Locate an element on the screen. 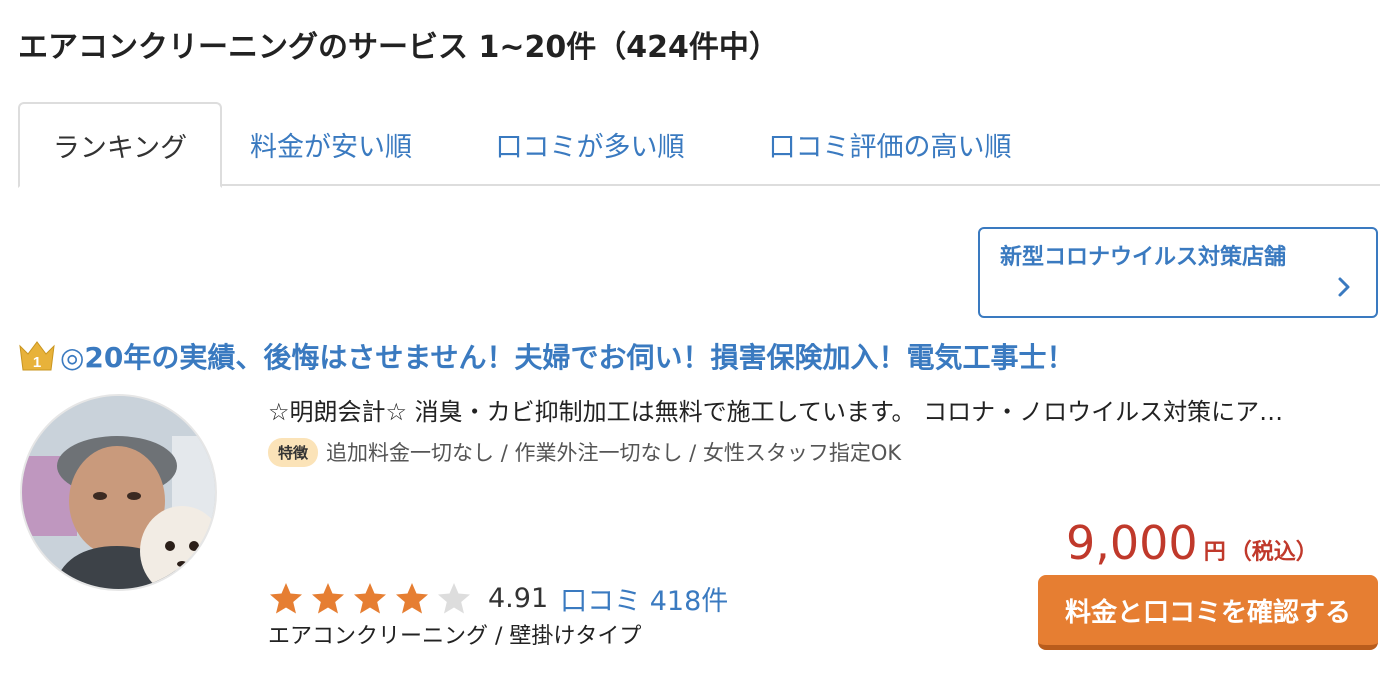 The width and height of the screenshot is (1400, 678). provider-photo is located at coordinates (118, 492).